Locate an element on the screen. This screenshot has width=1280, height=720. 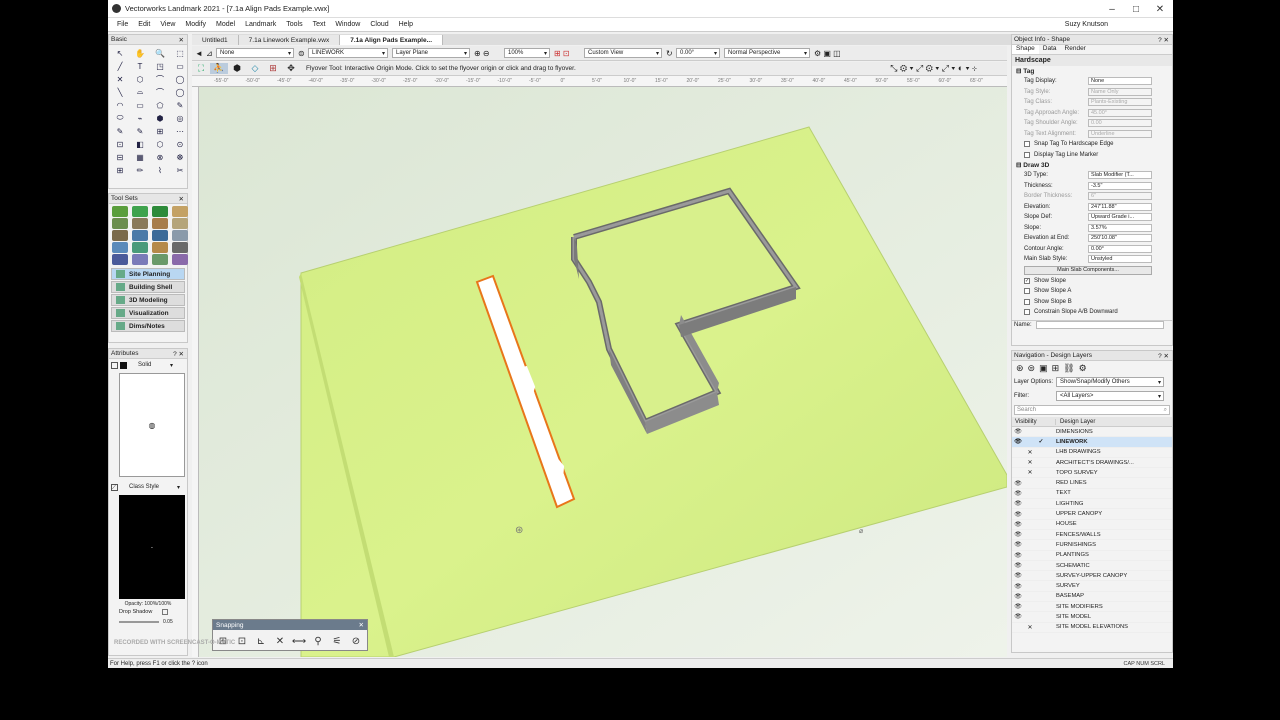
pen-icon: ⟋ is located at coordinates (114, 487).